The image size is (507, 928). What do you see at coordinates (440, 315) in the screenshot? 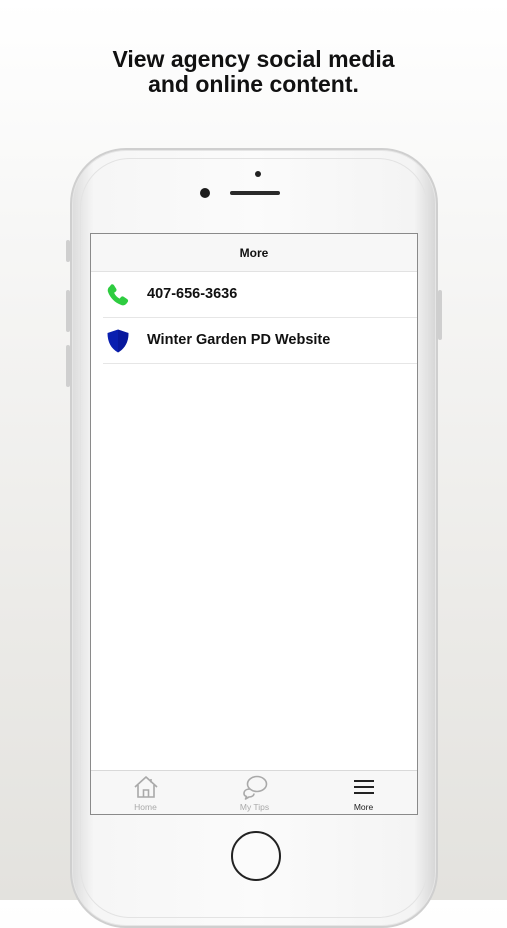
I see `power-button` at bounding box center [440, 315].